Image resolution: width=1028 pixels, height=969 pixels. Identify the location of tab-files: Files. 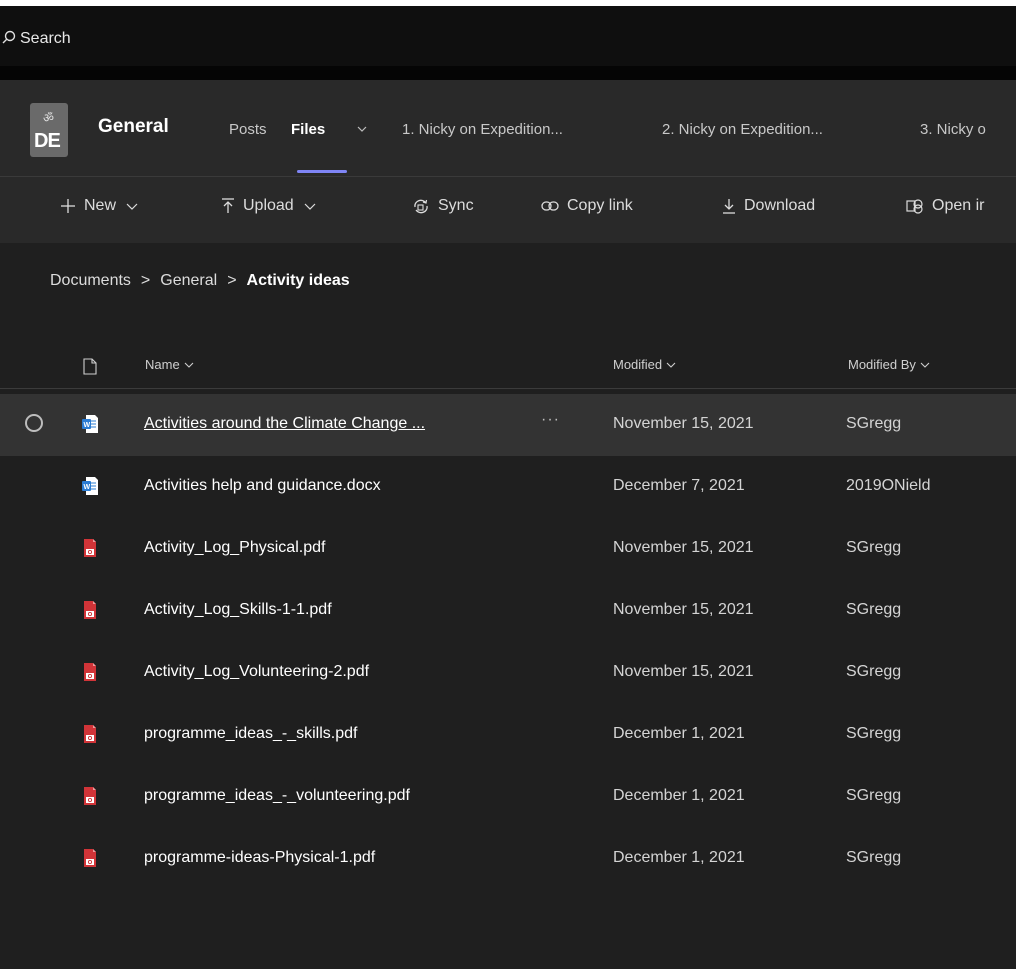
(308, 129).